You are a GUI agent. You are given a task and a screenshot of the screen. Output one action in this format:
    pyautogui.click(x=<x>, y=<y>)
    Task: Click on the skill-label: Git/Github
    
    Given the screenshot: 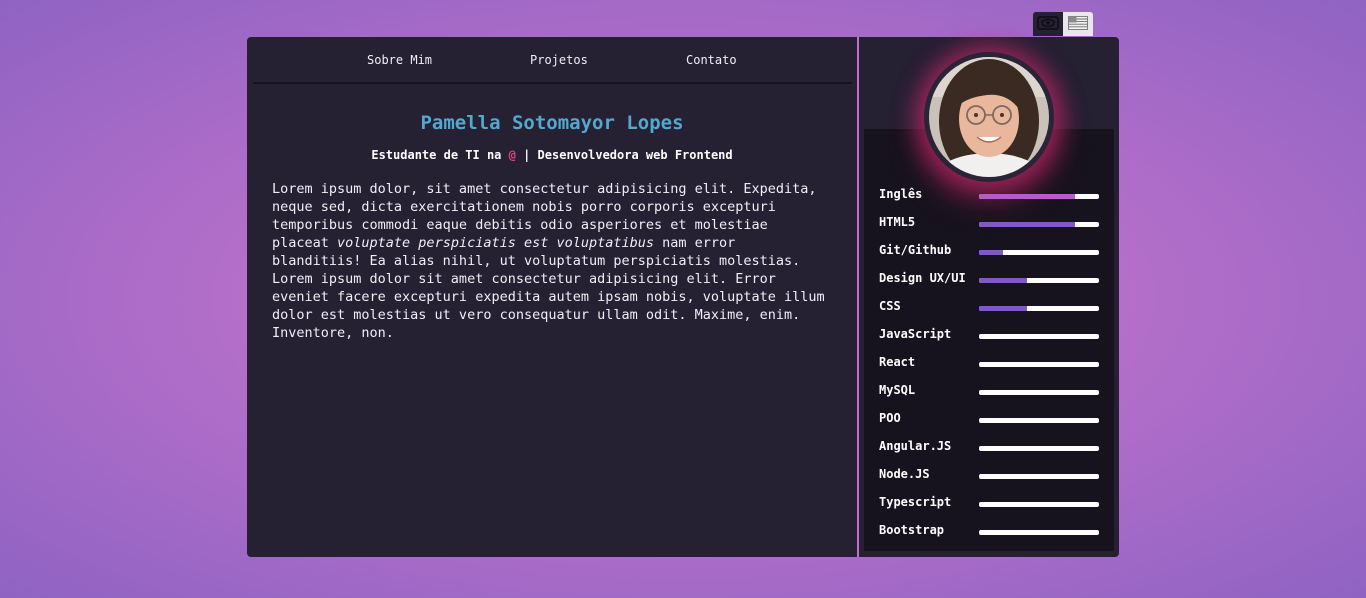 What is the action you would take?
    pyautogui.click(x=915, y=250)
    